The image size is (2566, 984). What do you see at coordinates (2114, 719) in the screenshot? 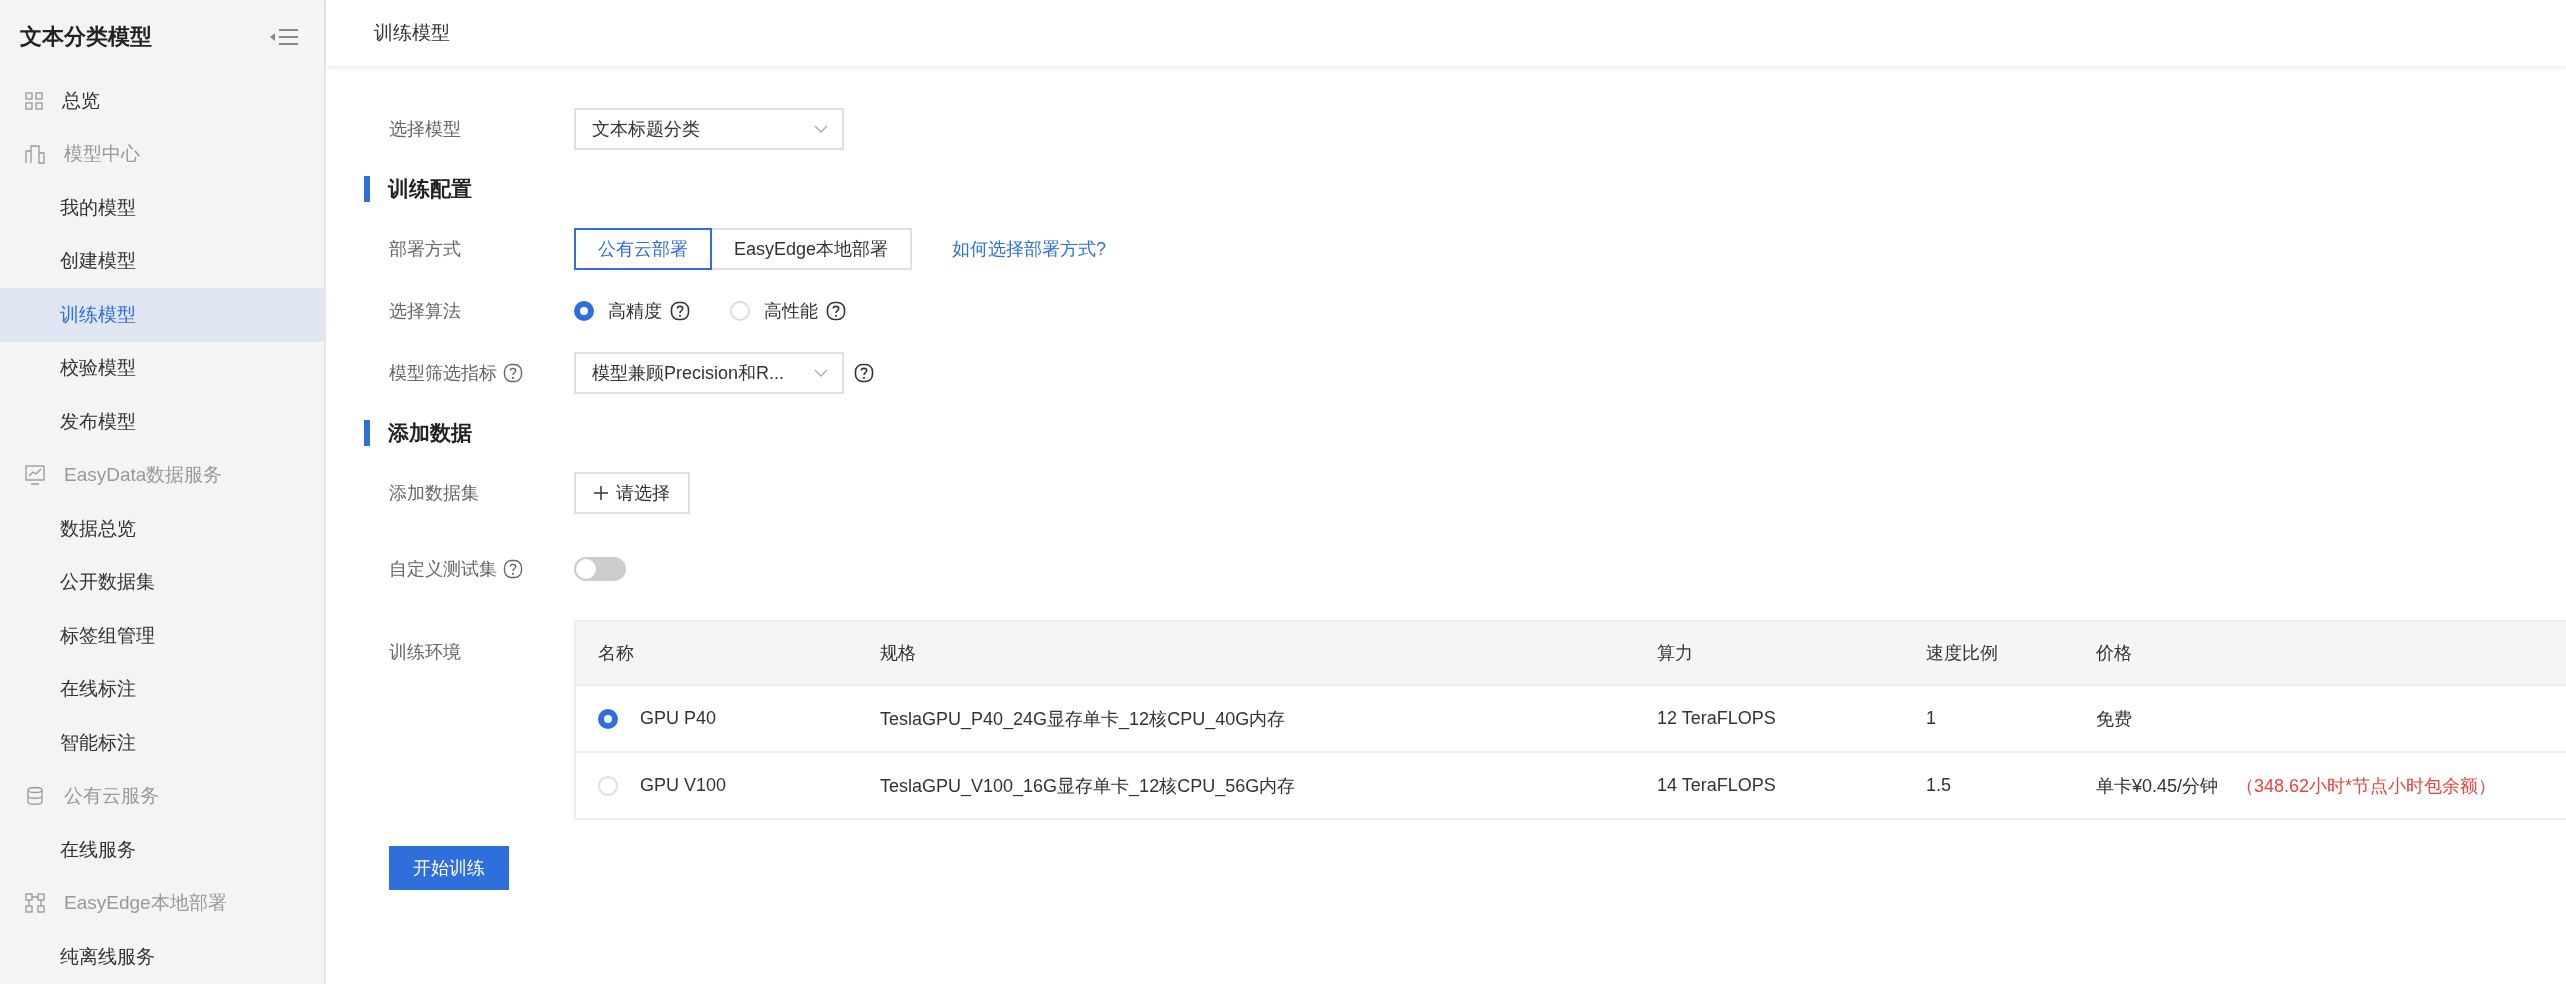
I see `table-cell-text: 免费` at bounding box center [2114, 719].